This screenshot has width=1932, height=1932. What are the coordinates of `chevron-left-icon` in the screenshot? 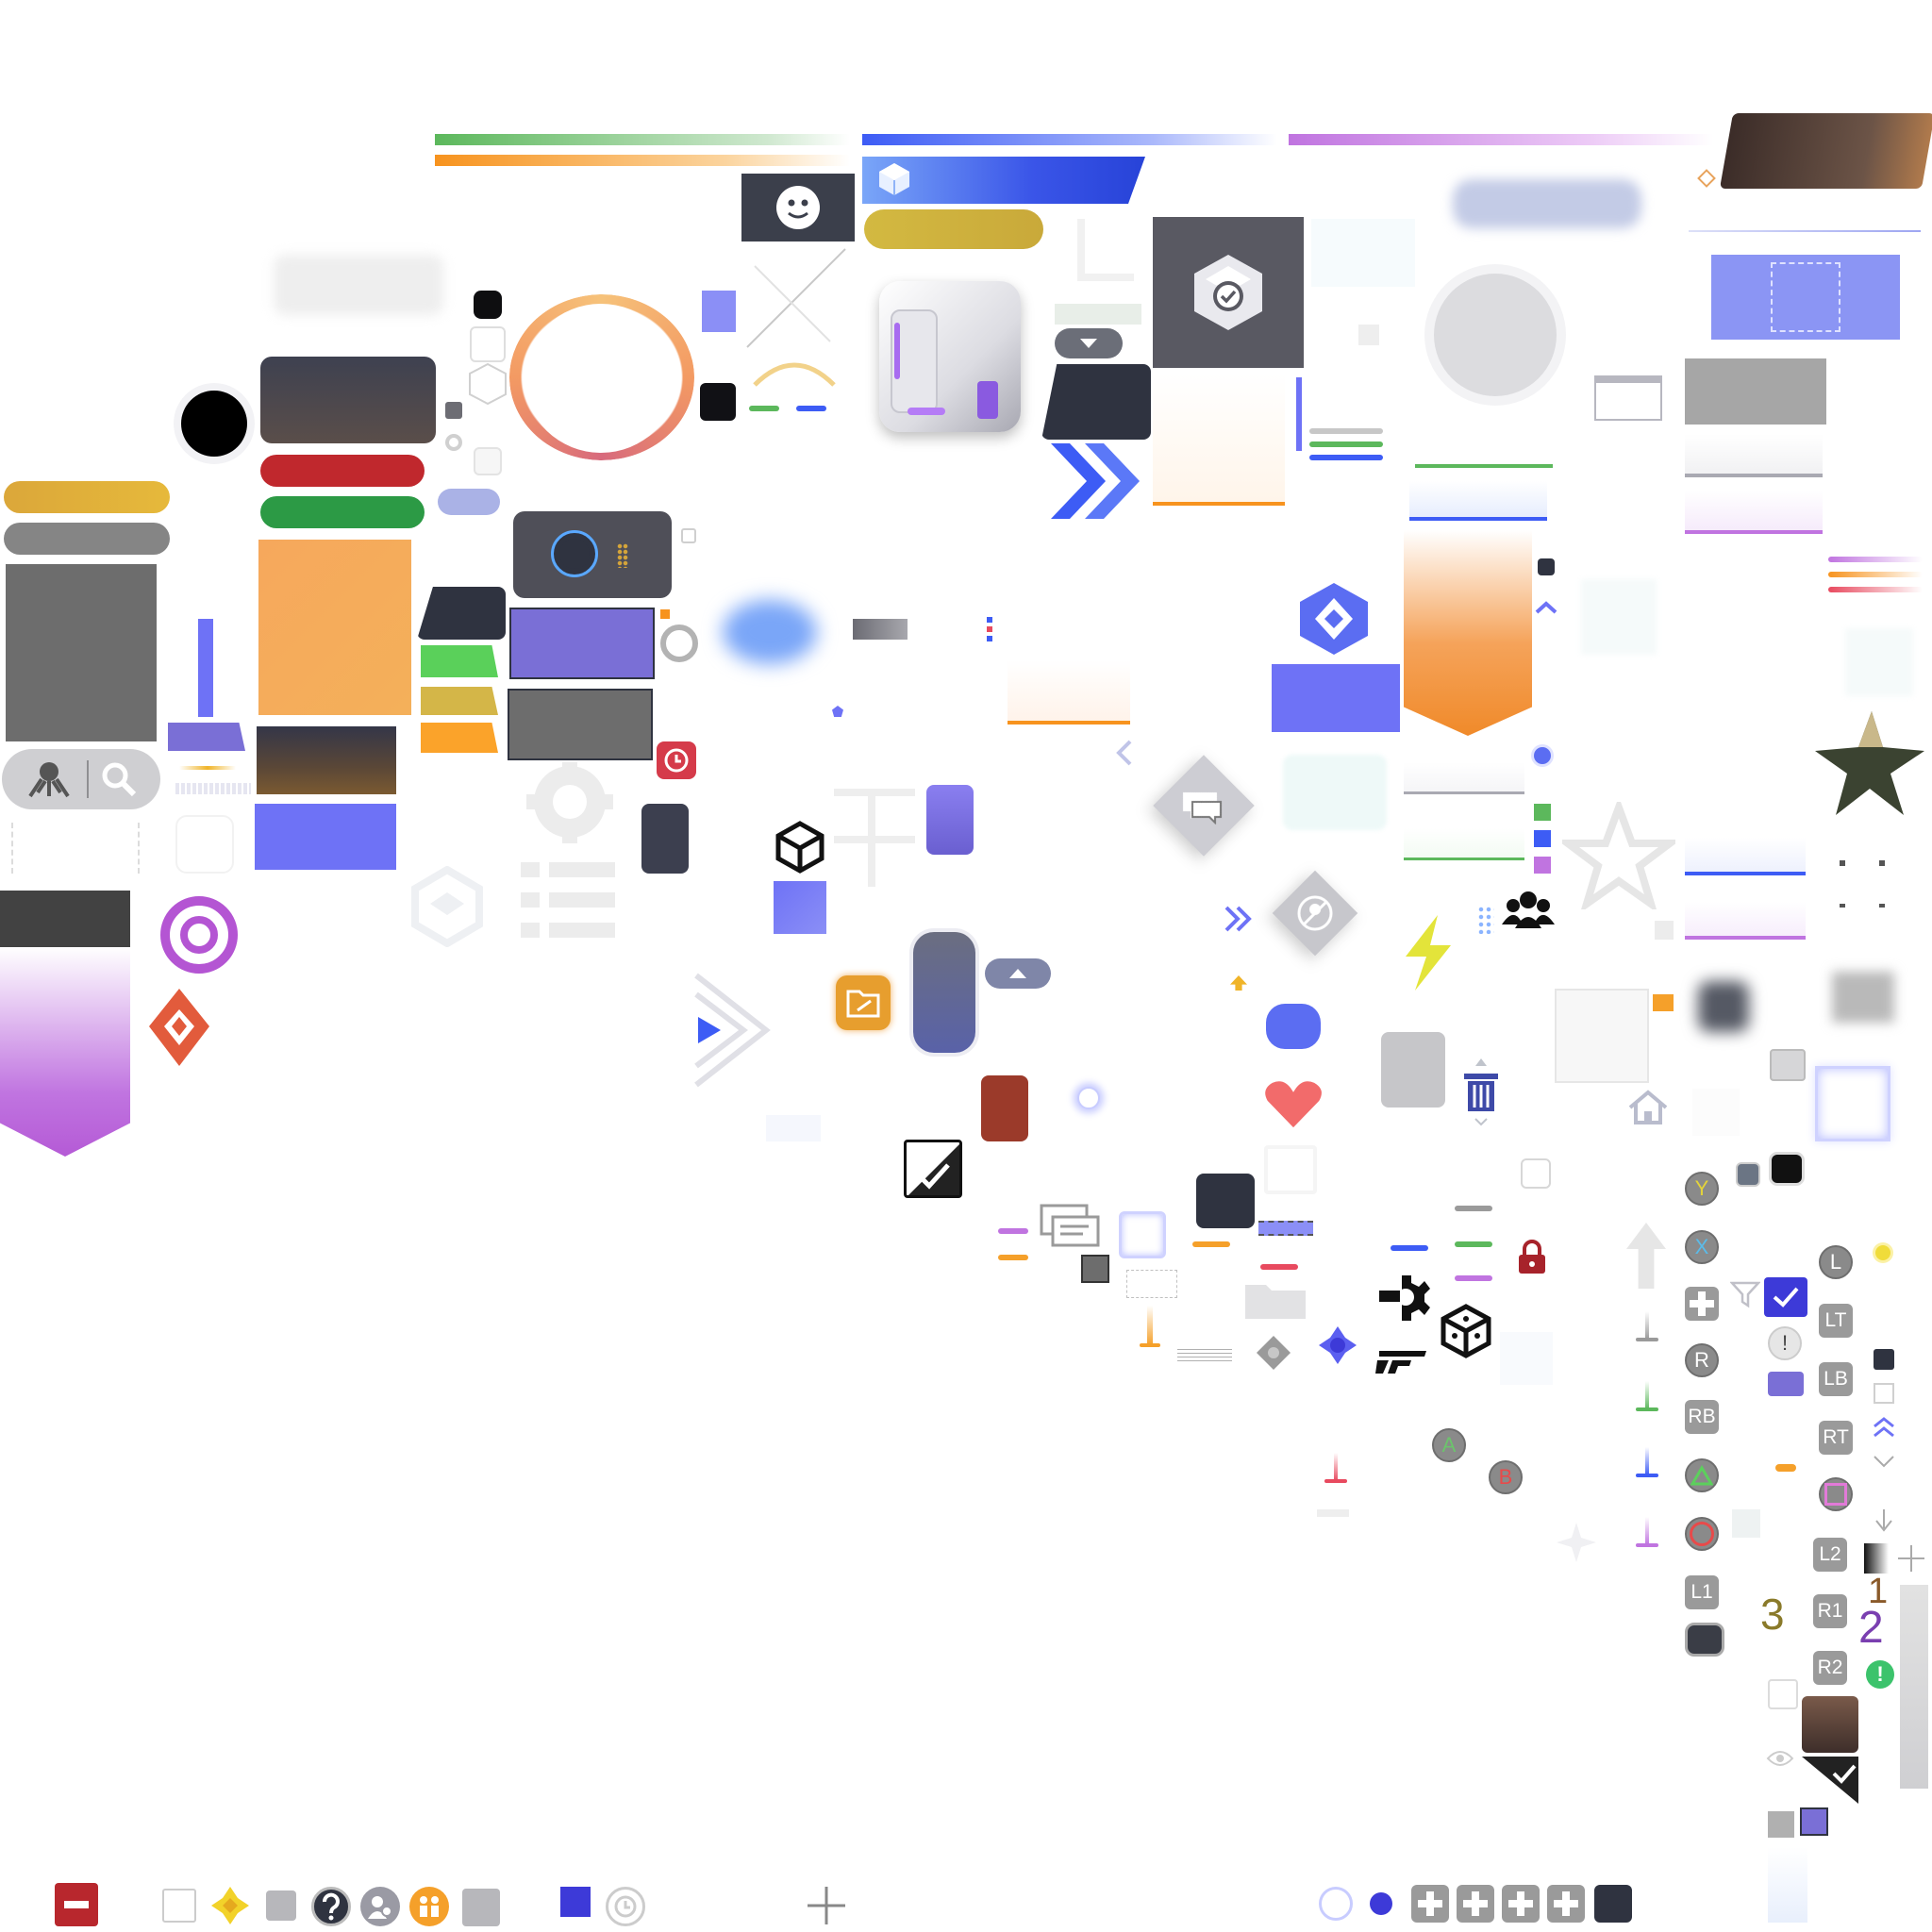 It's located at (1123, 753).